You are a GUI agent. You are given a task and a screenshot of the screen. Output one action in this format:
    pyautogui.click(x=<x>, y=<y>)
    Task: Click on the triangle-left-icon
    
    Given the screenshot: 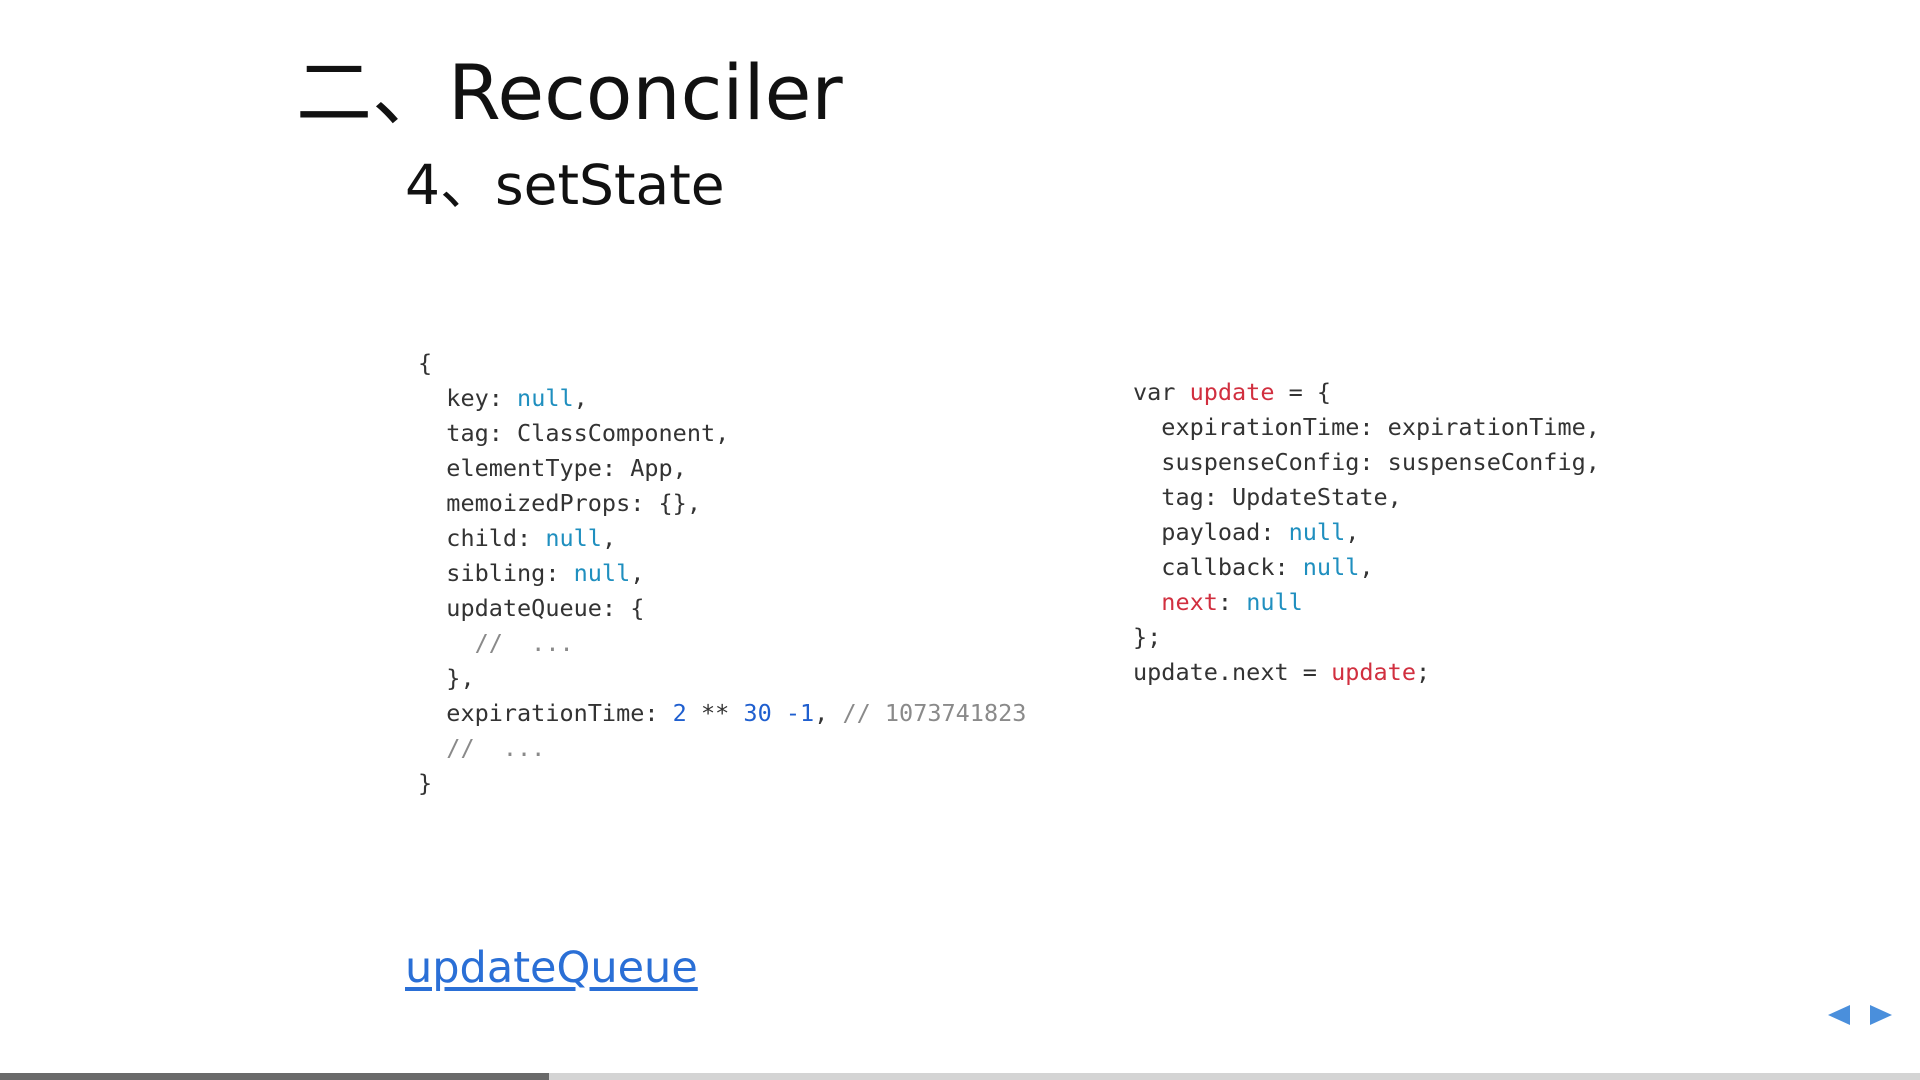 What is the action you would take?
    pyautogui.click(x=1839, y=1015)
    